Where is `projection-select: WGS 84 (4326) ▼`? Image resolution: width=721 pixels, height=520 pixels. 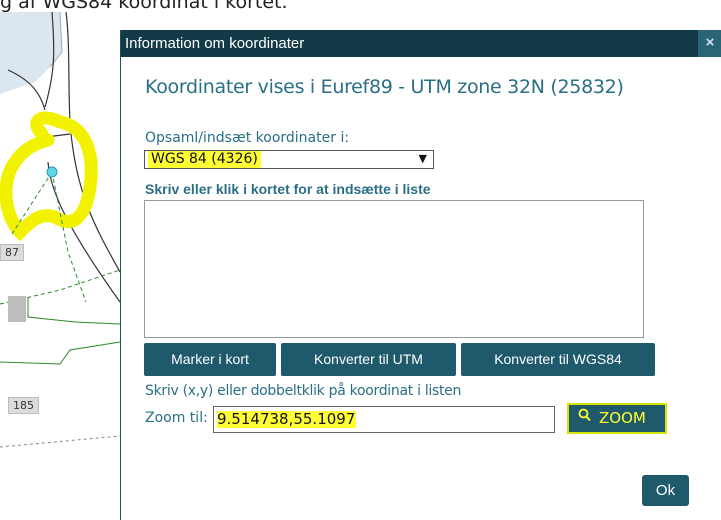
projection-select: WGS 84 (4326) ▼ is located at coordinates (289, 159).